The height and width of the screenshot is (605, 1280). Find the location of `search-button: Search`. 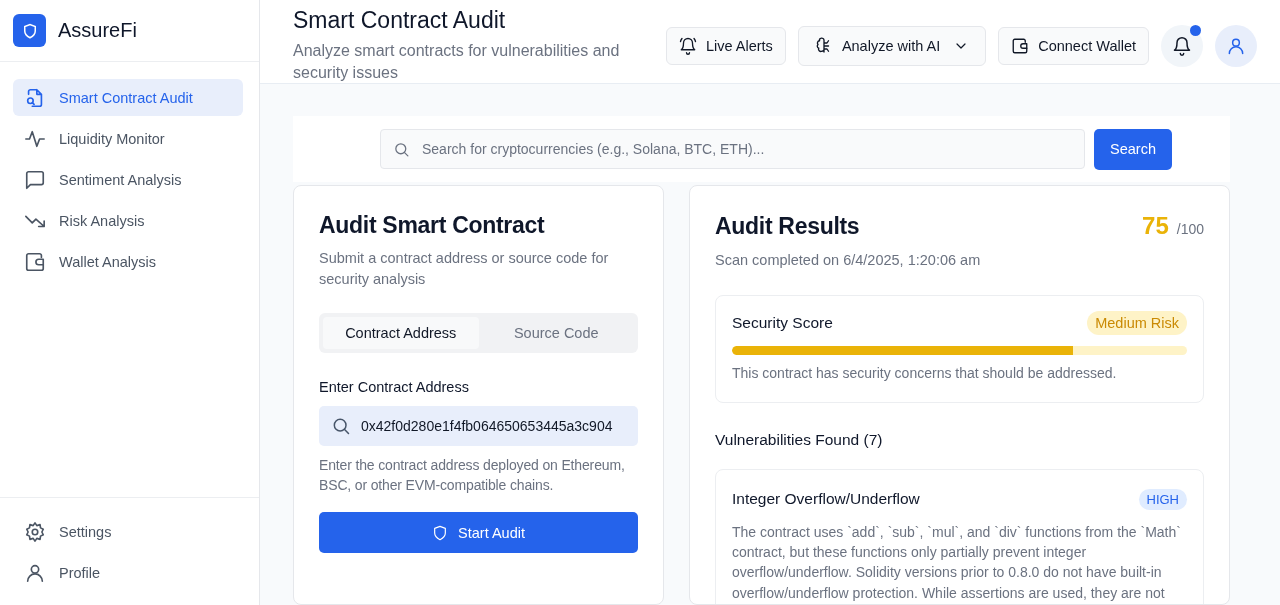

search-button: Search is located at coordinates (1133, 149).